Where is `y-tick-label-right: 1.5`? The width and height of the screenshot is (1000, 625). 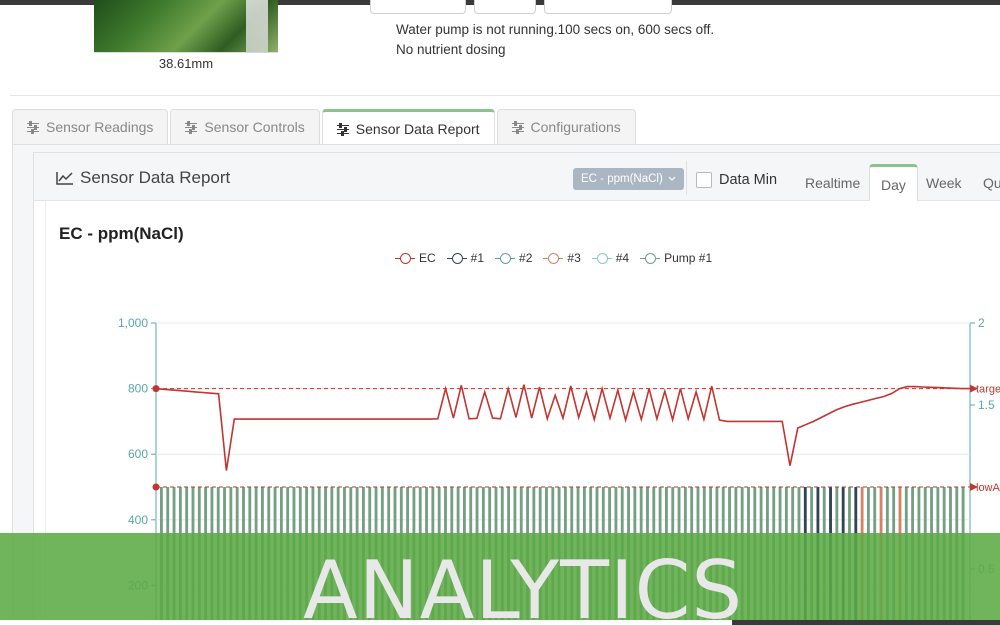
y-tick-label-right: 1.5 is located at coordinates (986, 405).